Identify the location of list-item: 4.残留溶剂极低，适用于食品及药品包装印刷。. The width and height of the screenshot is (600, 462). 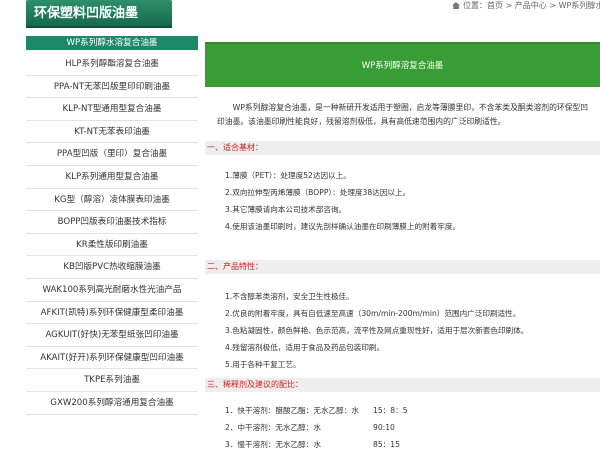
(305, 347).